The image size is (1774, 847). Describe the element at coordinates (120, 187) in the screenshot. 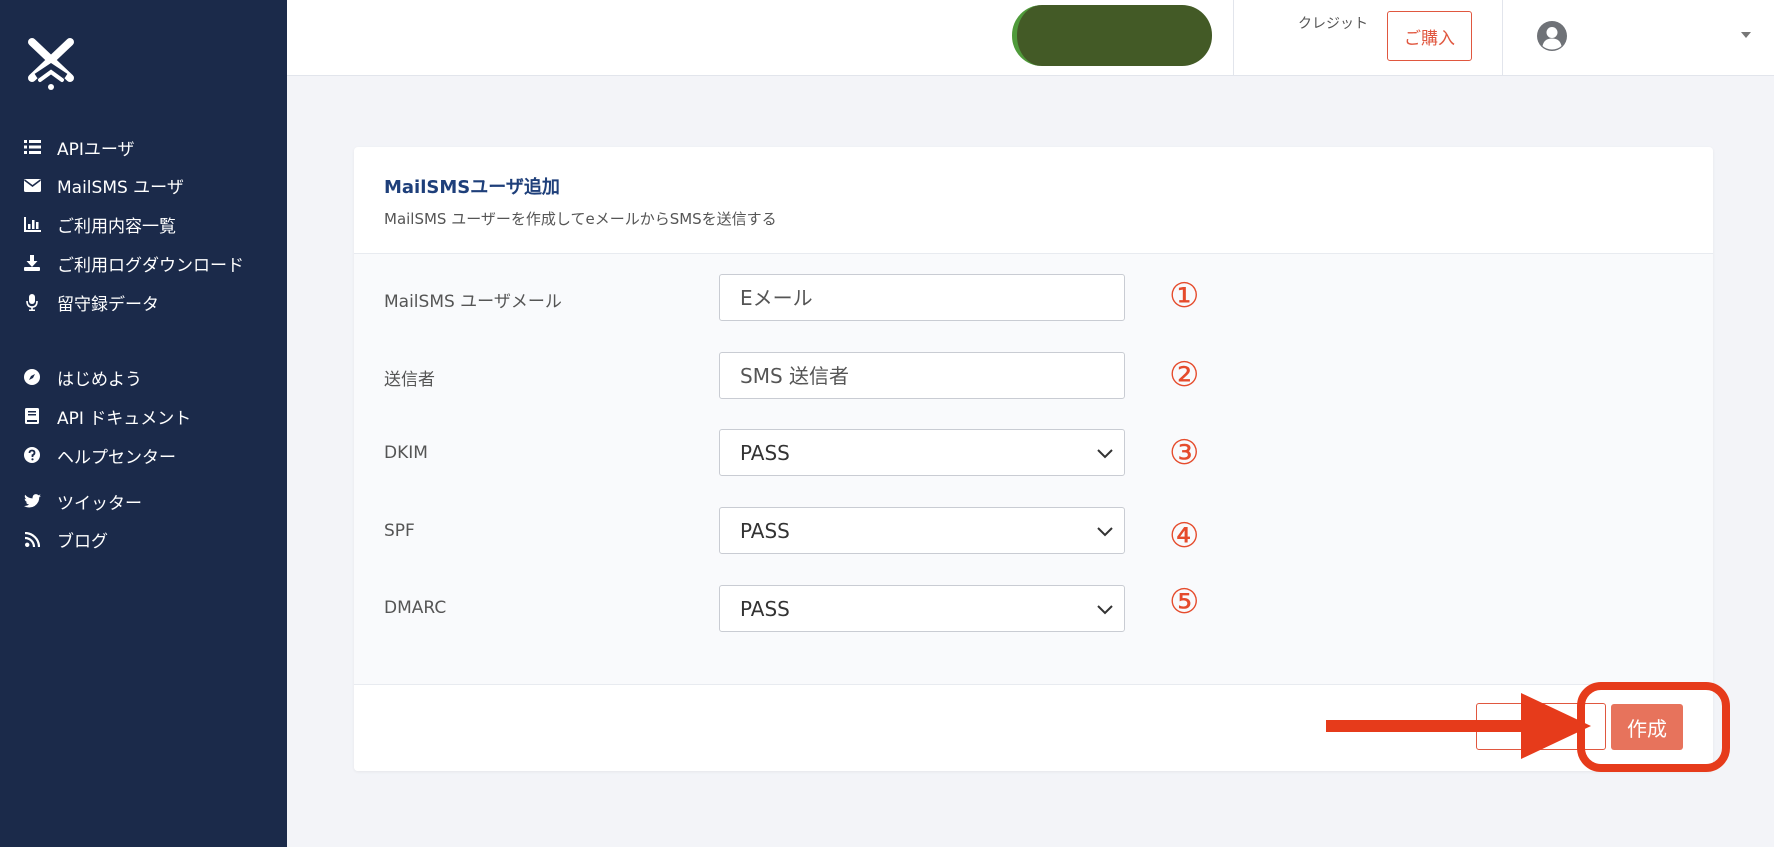

I see `sidebar-item-label: MailSMS ユーザ` at that location.